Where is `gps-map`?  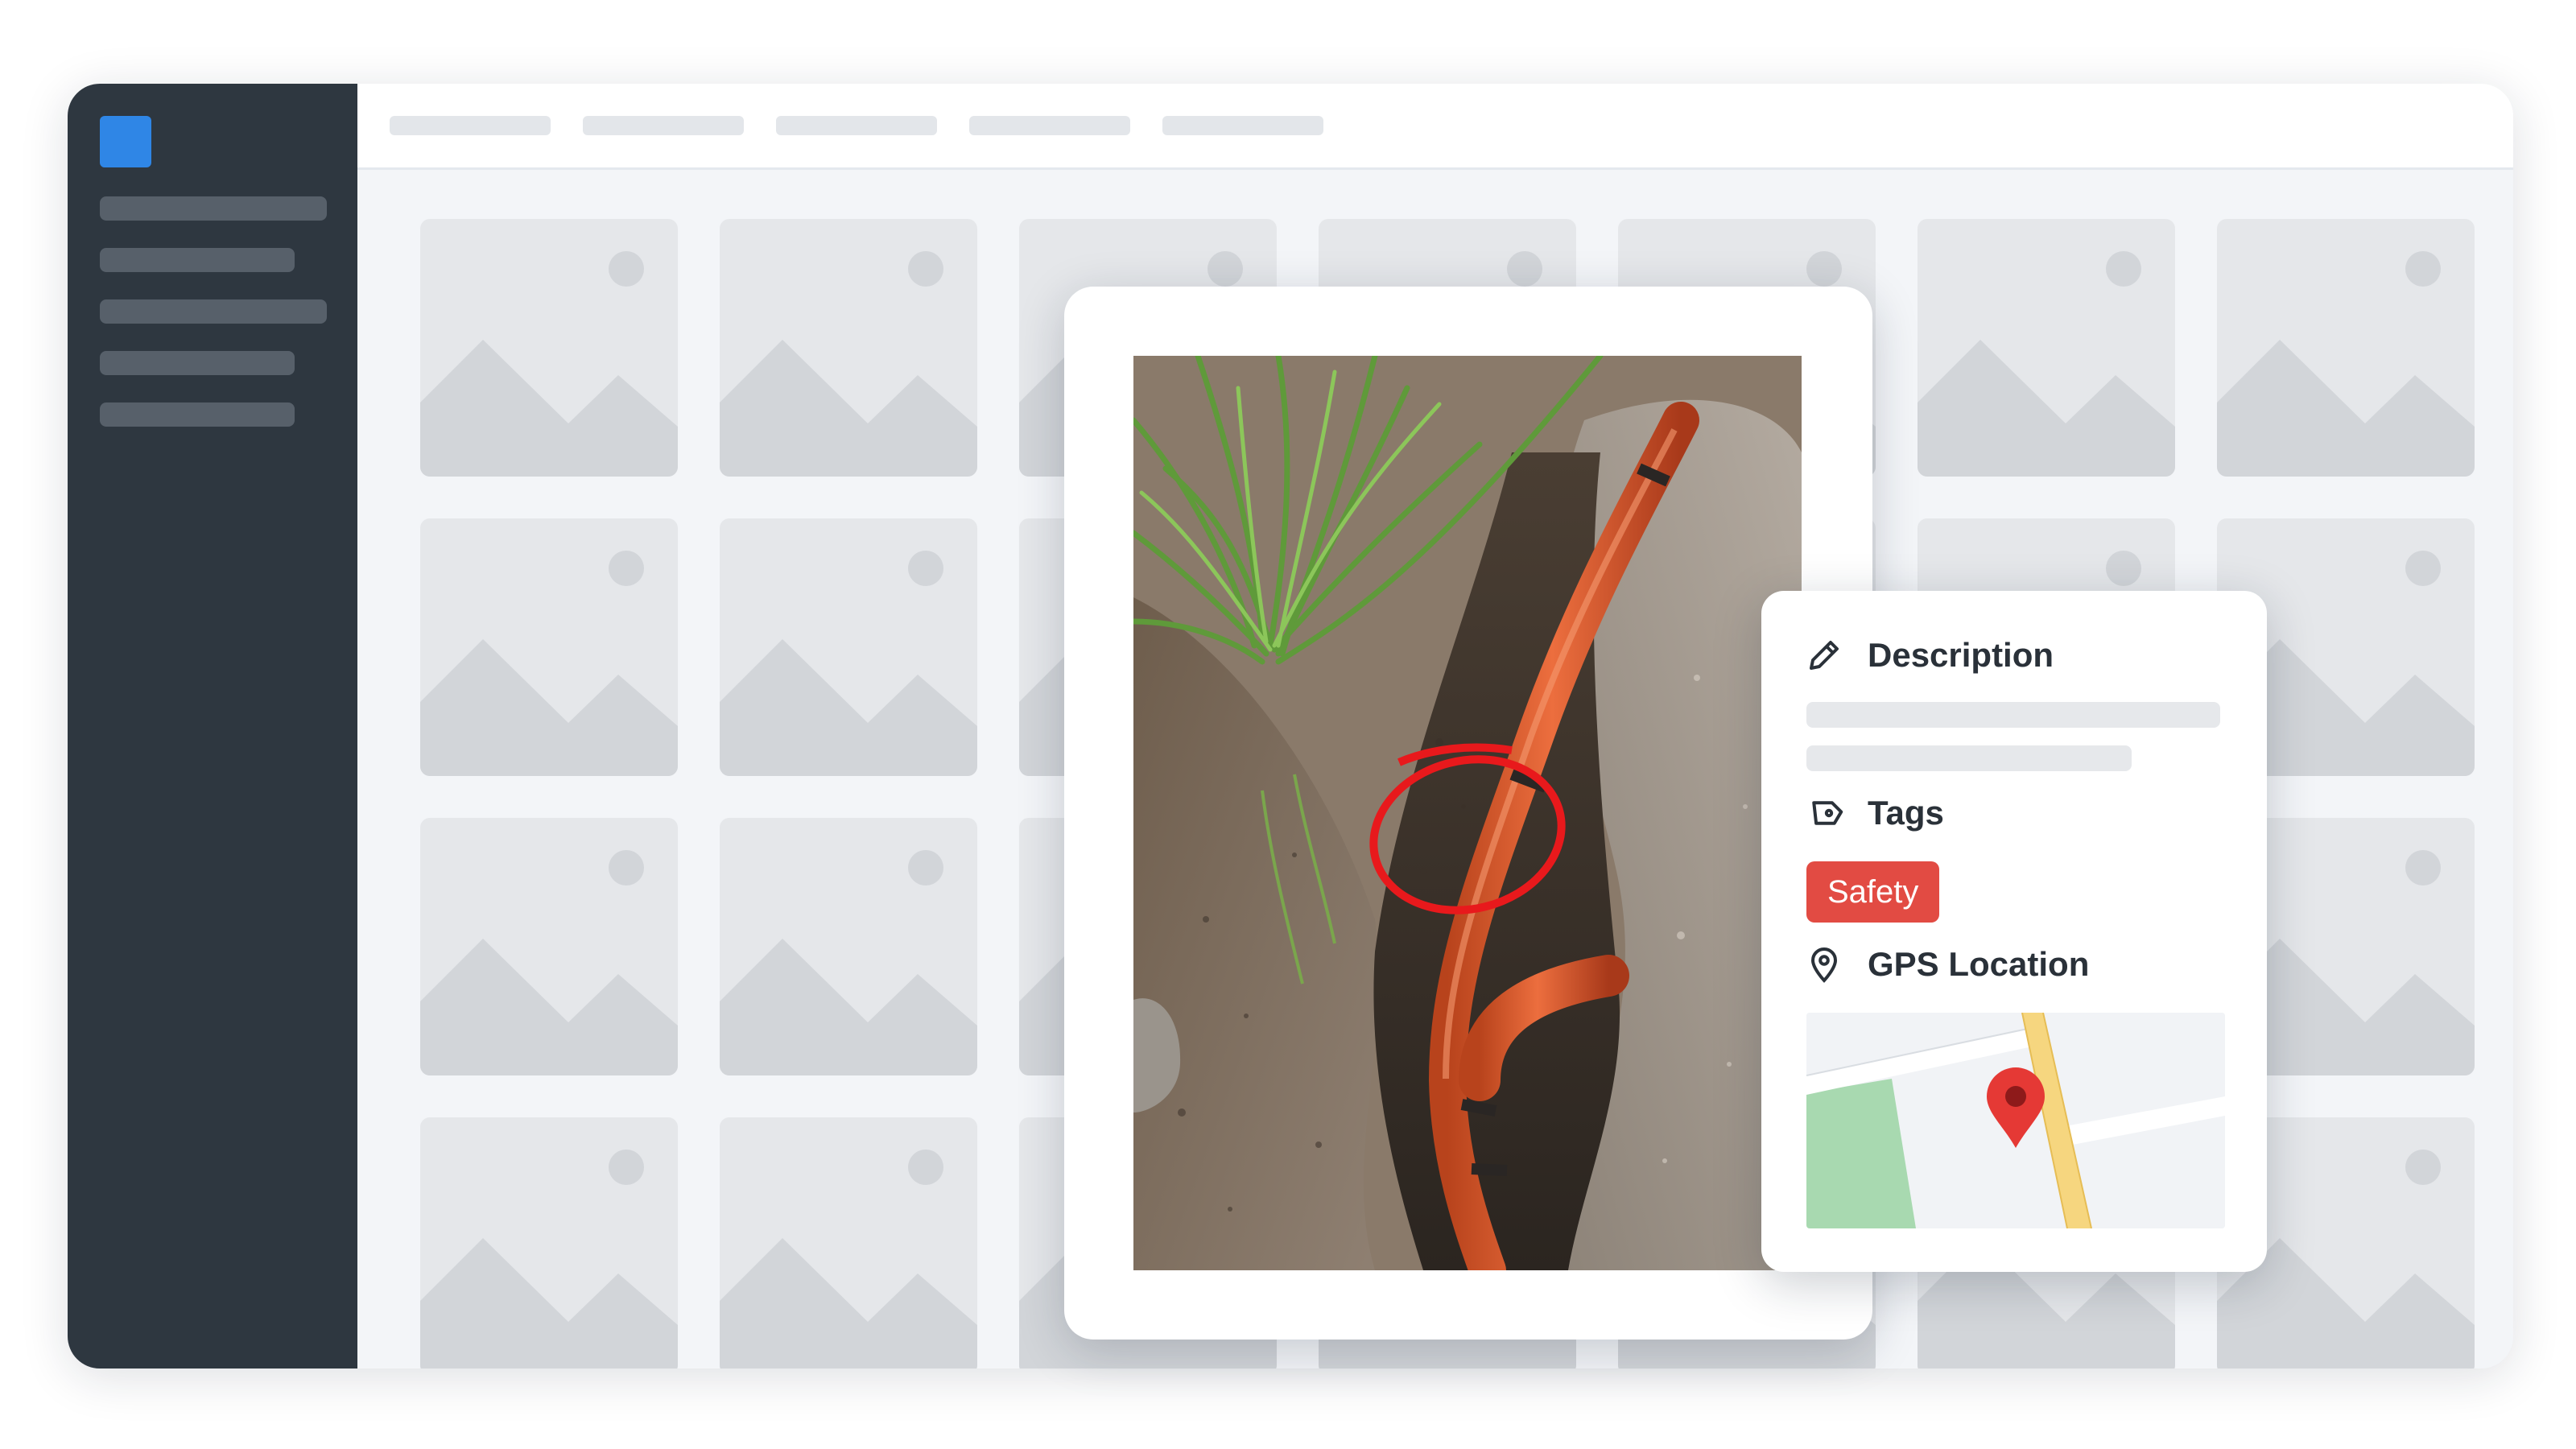
gps-map is located at coordinates (2015, 1120).